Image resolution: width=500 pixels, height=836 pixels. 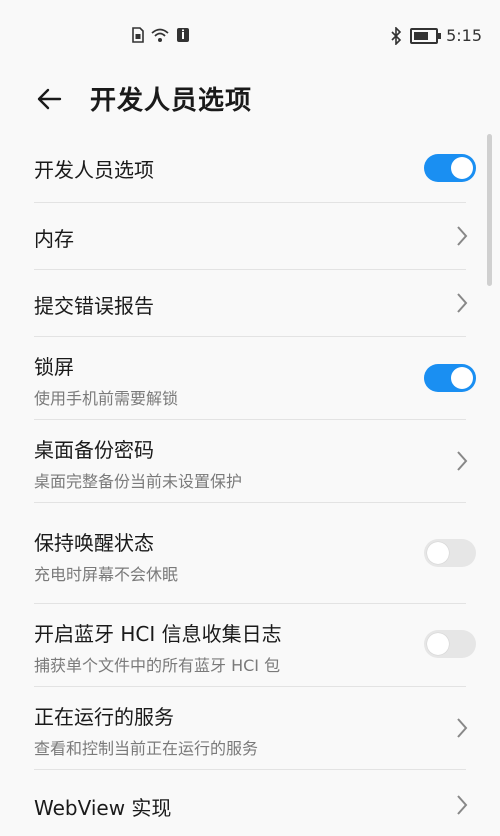 What do you see at coordinates (157, 665) in the screenshot?
I see `setting-subtitle: 捕获单个文件中的所有蓝牙 HCI 包` at bounding box center [157, 665].